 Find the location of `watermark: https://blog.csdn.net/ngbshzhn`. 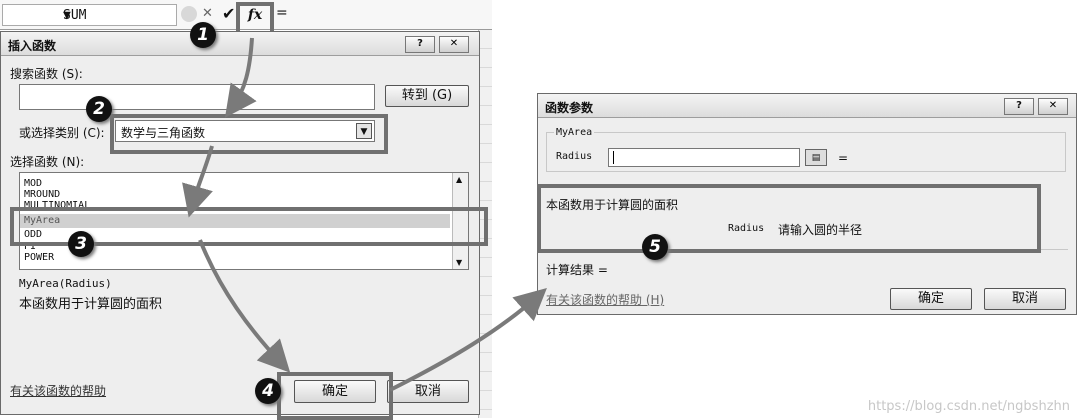

watermark: https://blog.csdn.net/ngbshzhn is located at coordinates (968, 406).